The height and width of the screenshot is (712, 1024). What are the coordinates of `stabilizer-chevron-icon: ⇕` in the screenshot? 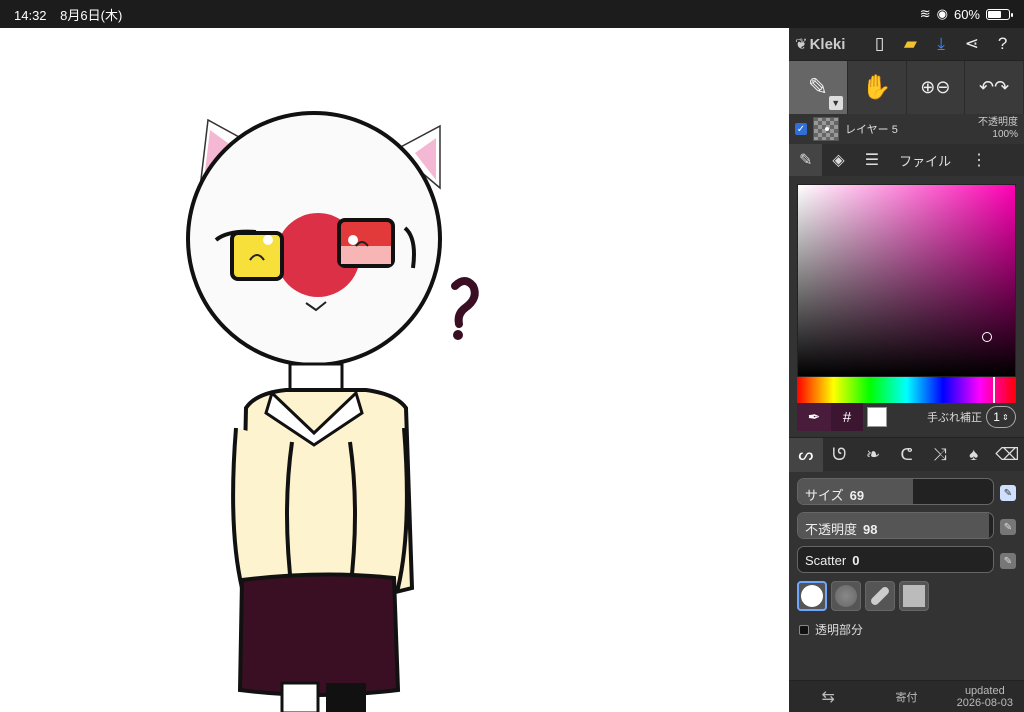 It's located at (1005, 417).